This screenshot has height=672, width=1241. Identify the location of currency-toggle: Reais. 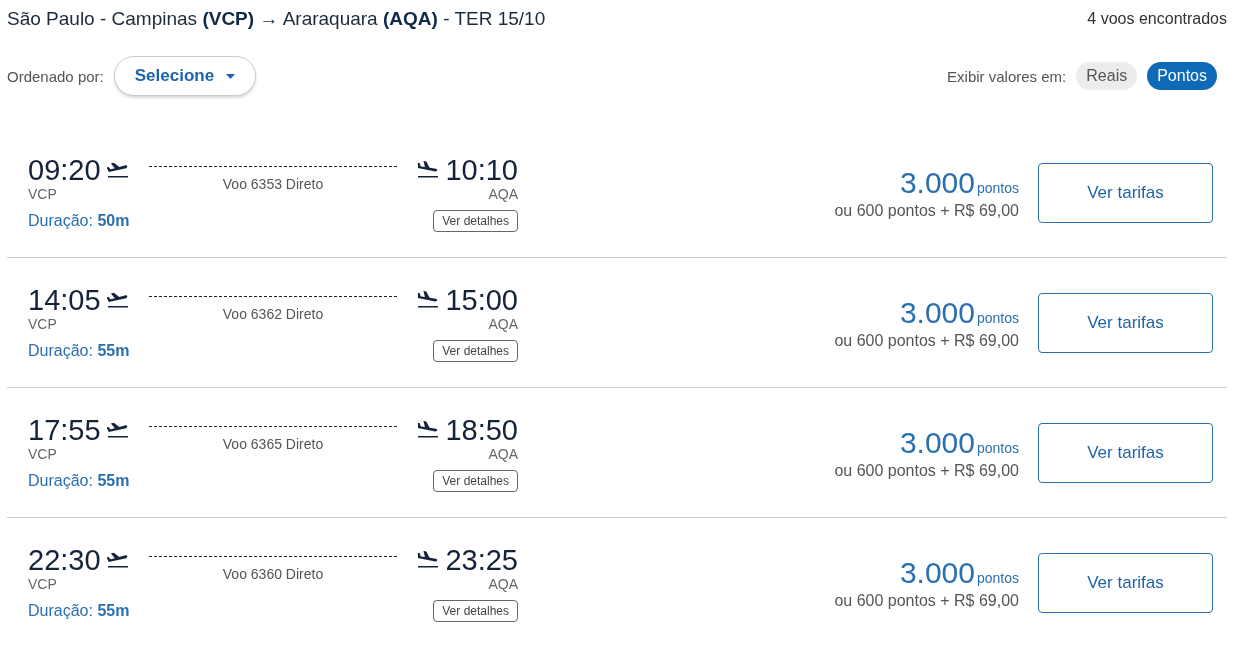
(1107, 76).